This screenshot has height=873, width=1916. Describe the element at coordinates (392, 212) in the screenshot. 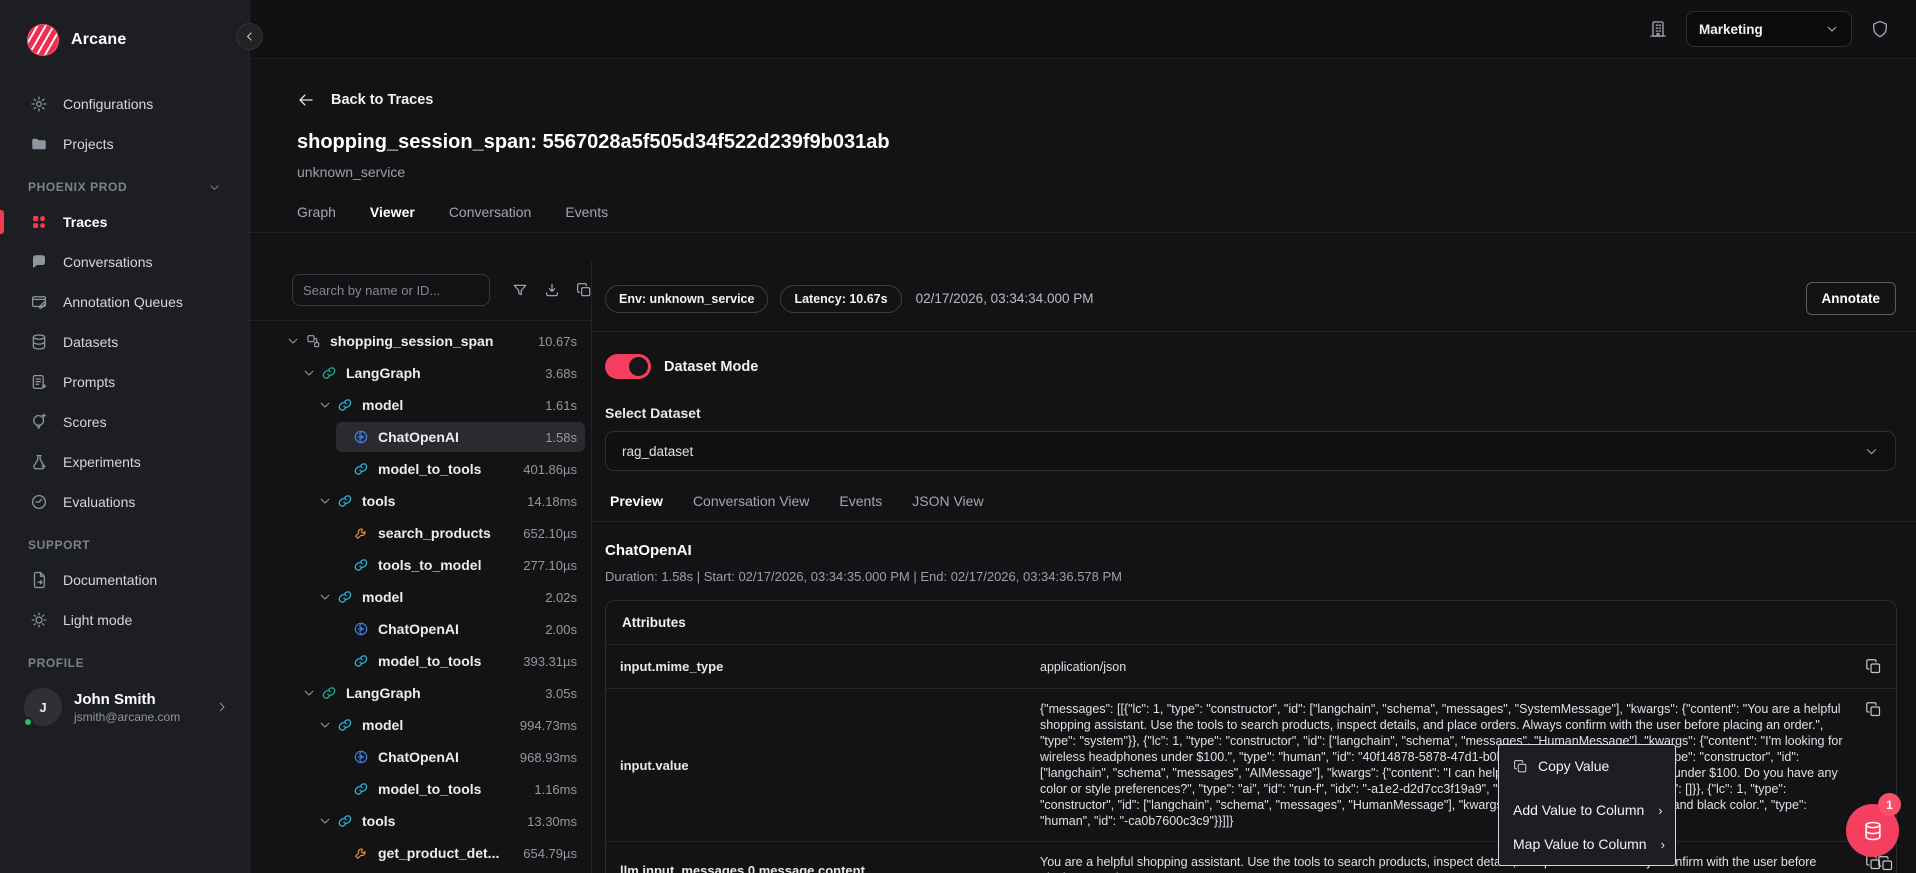

I see `tab-viewer: Viewer` at that location.